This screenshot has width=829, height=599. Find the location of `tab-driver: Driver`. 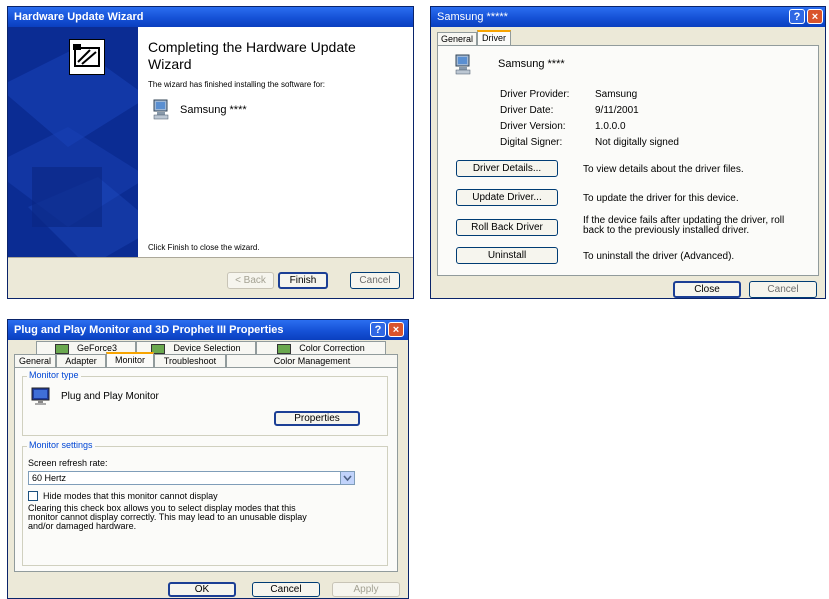

tab-driver: Driver is located at coordinates (494, 38).